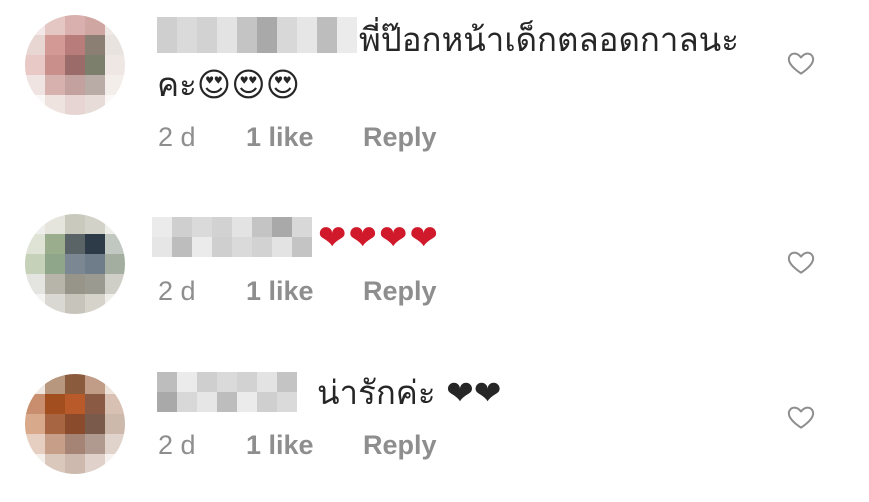 The image size is (869, 502). I want to click on comment-text-continued: คะ😍😍😍, so click(229, 84).